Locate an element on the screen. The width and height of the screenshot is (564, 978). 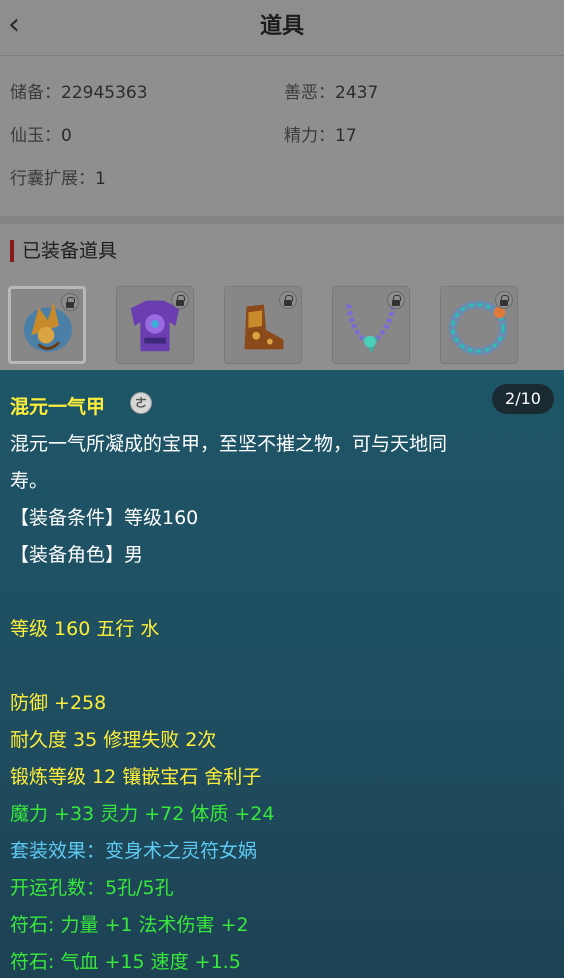
stat-jade-value: 0 is located at coordinates (66, 136).